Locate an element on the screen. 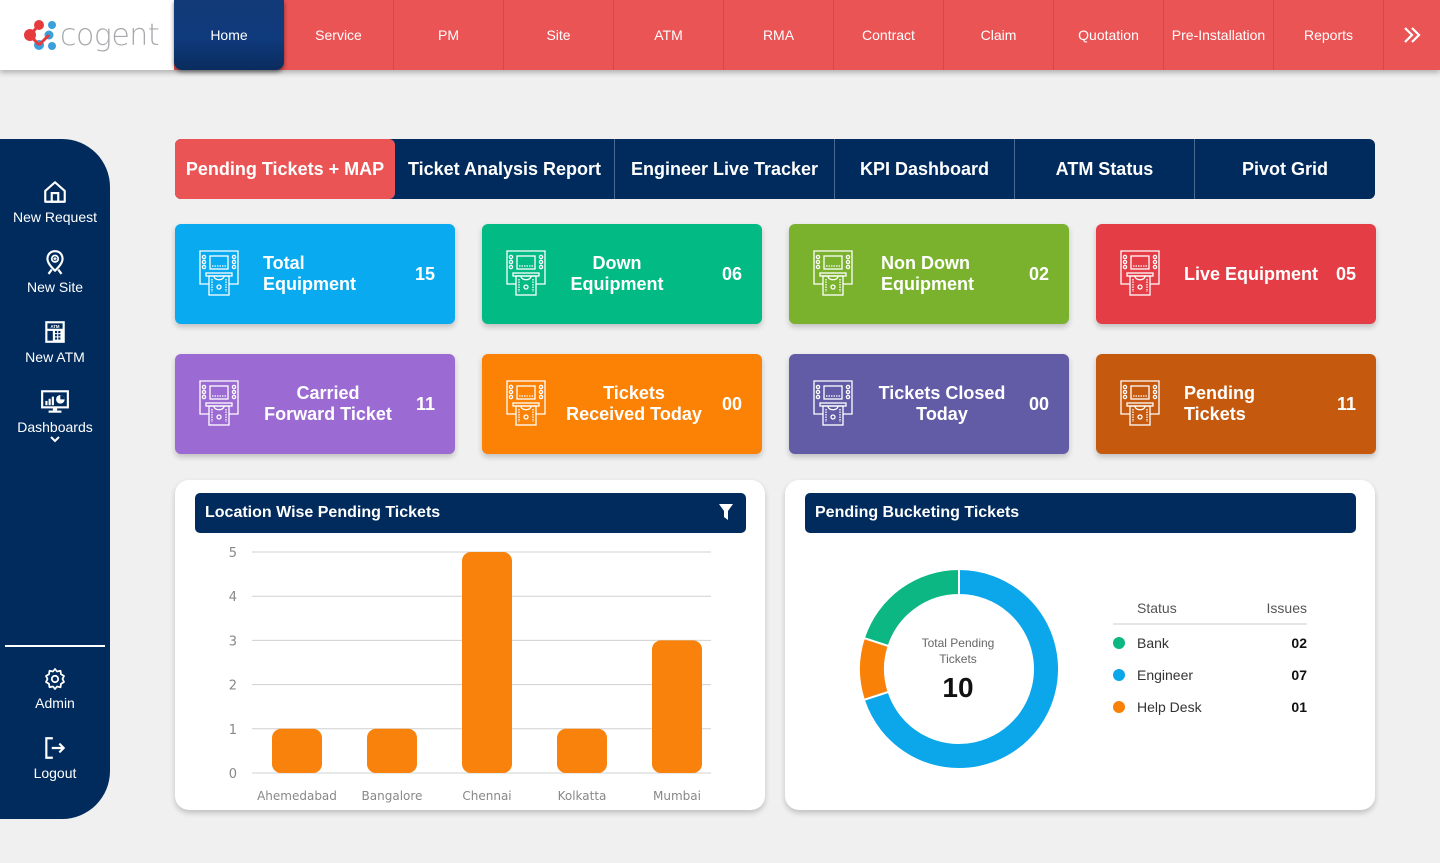  card-value: 11 is located at coordinates (1346, 403).